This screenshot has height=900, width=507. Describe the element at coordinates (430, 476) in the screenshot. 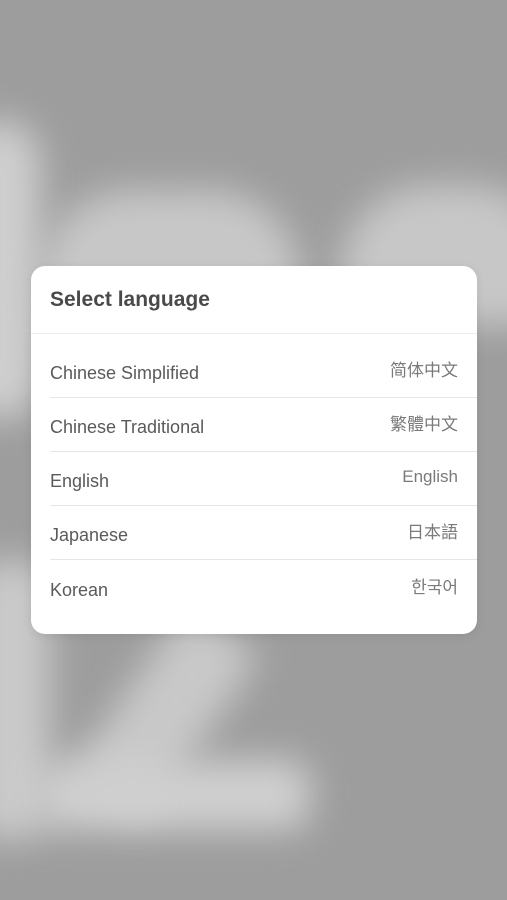

I see `language-native-name: English` at that location.